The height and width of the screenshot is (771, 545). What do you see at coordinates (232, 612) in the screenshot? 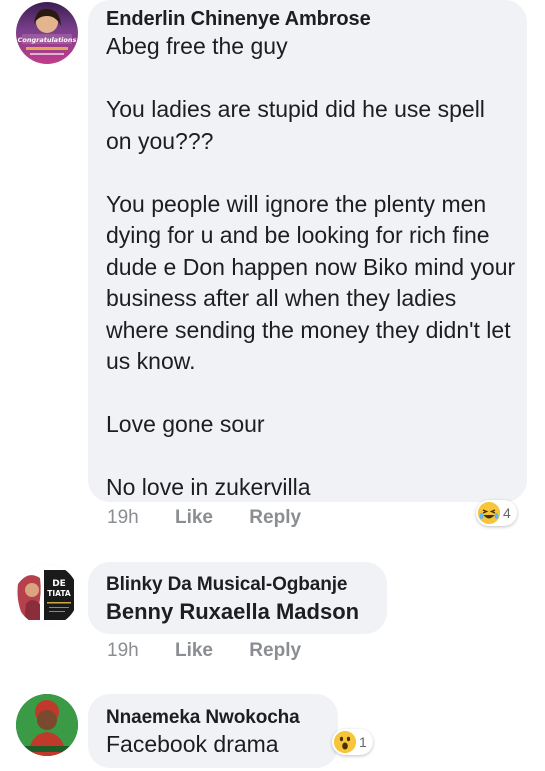
I see `tagged-user-link: Benny Ruxaella Madson` at bounding box center [232, 612].